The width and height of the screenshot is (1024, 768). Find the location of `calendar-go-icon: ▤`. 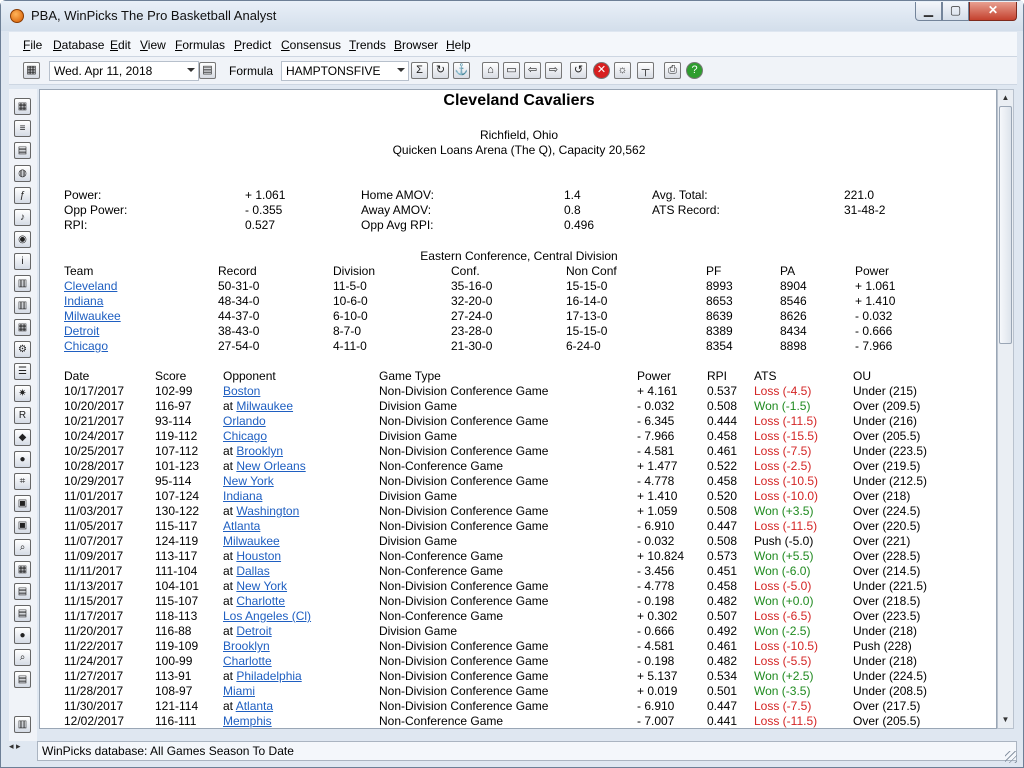

calendar-go-icon: ▤ is located at coordinates (207, 70).